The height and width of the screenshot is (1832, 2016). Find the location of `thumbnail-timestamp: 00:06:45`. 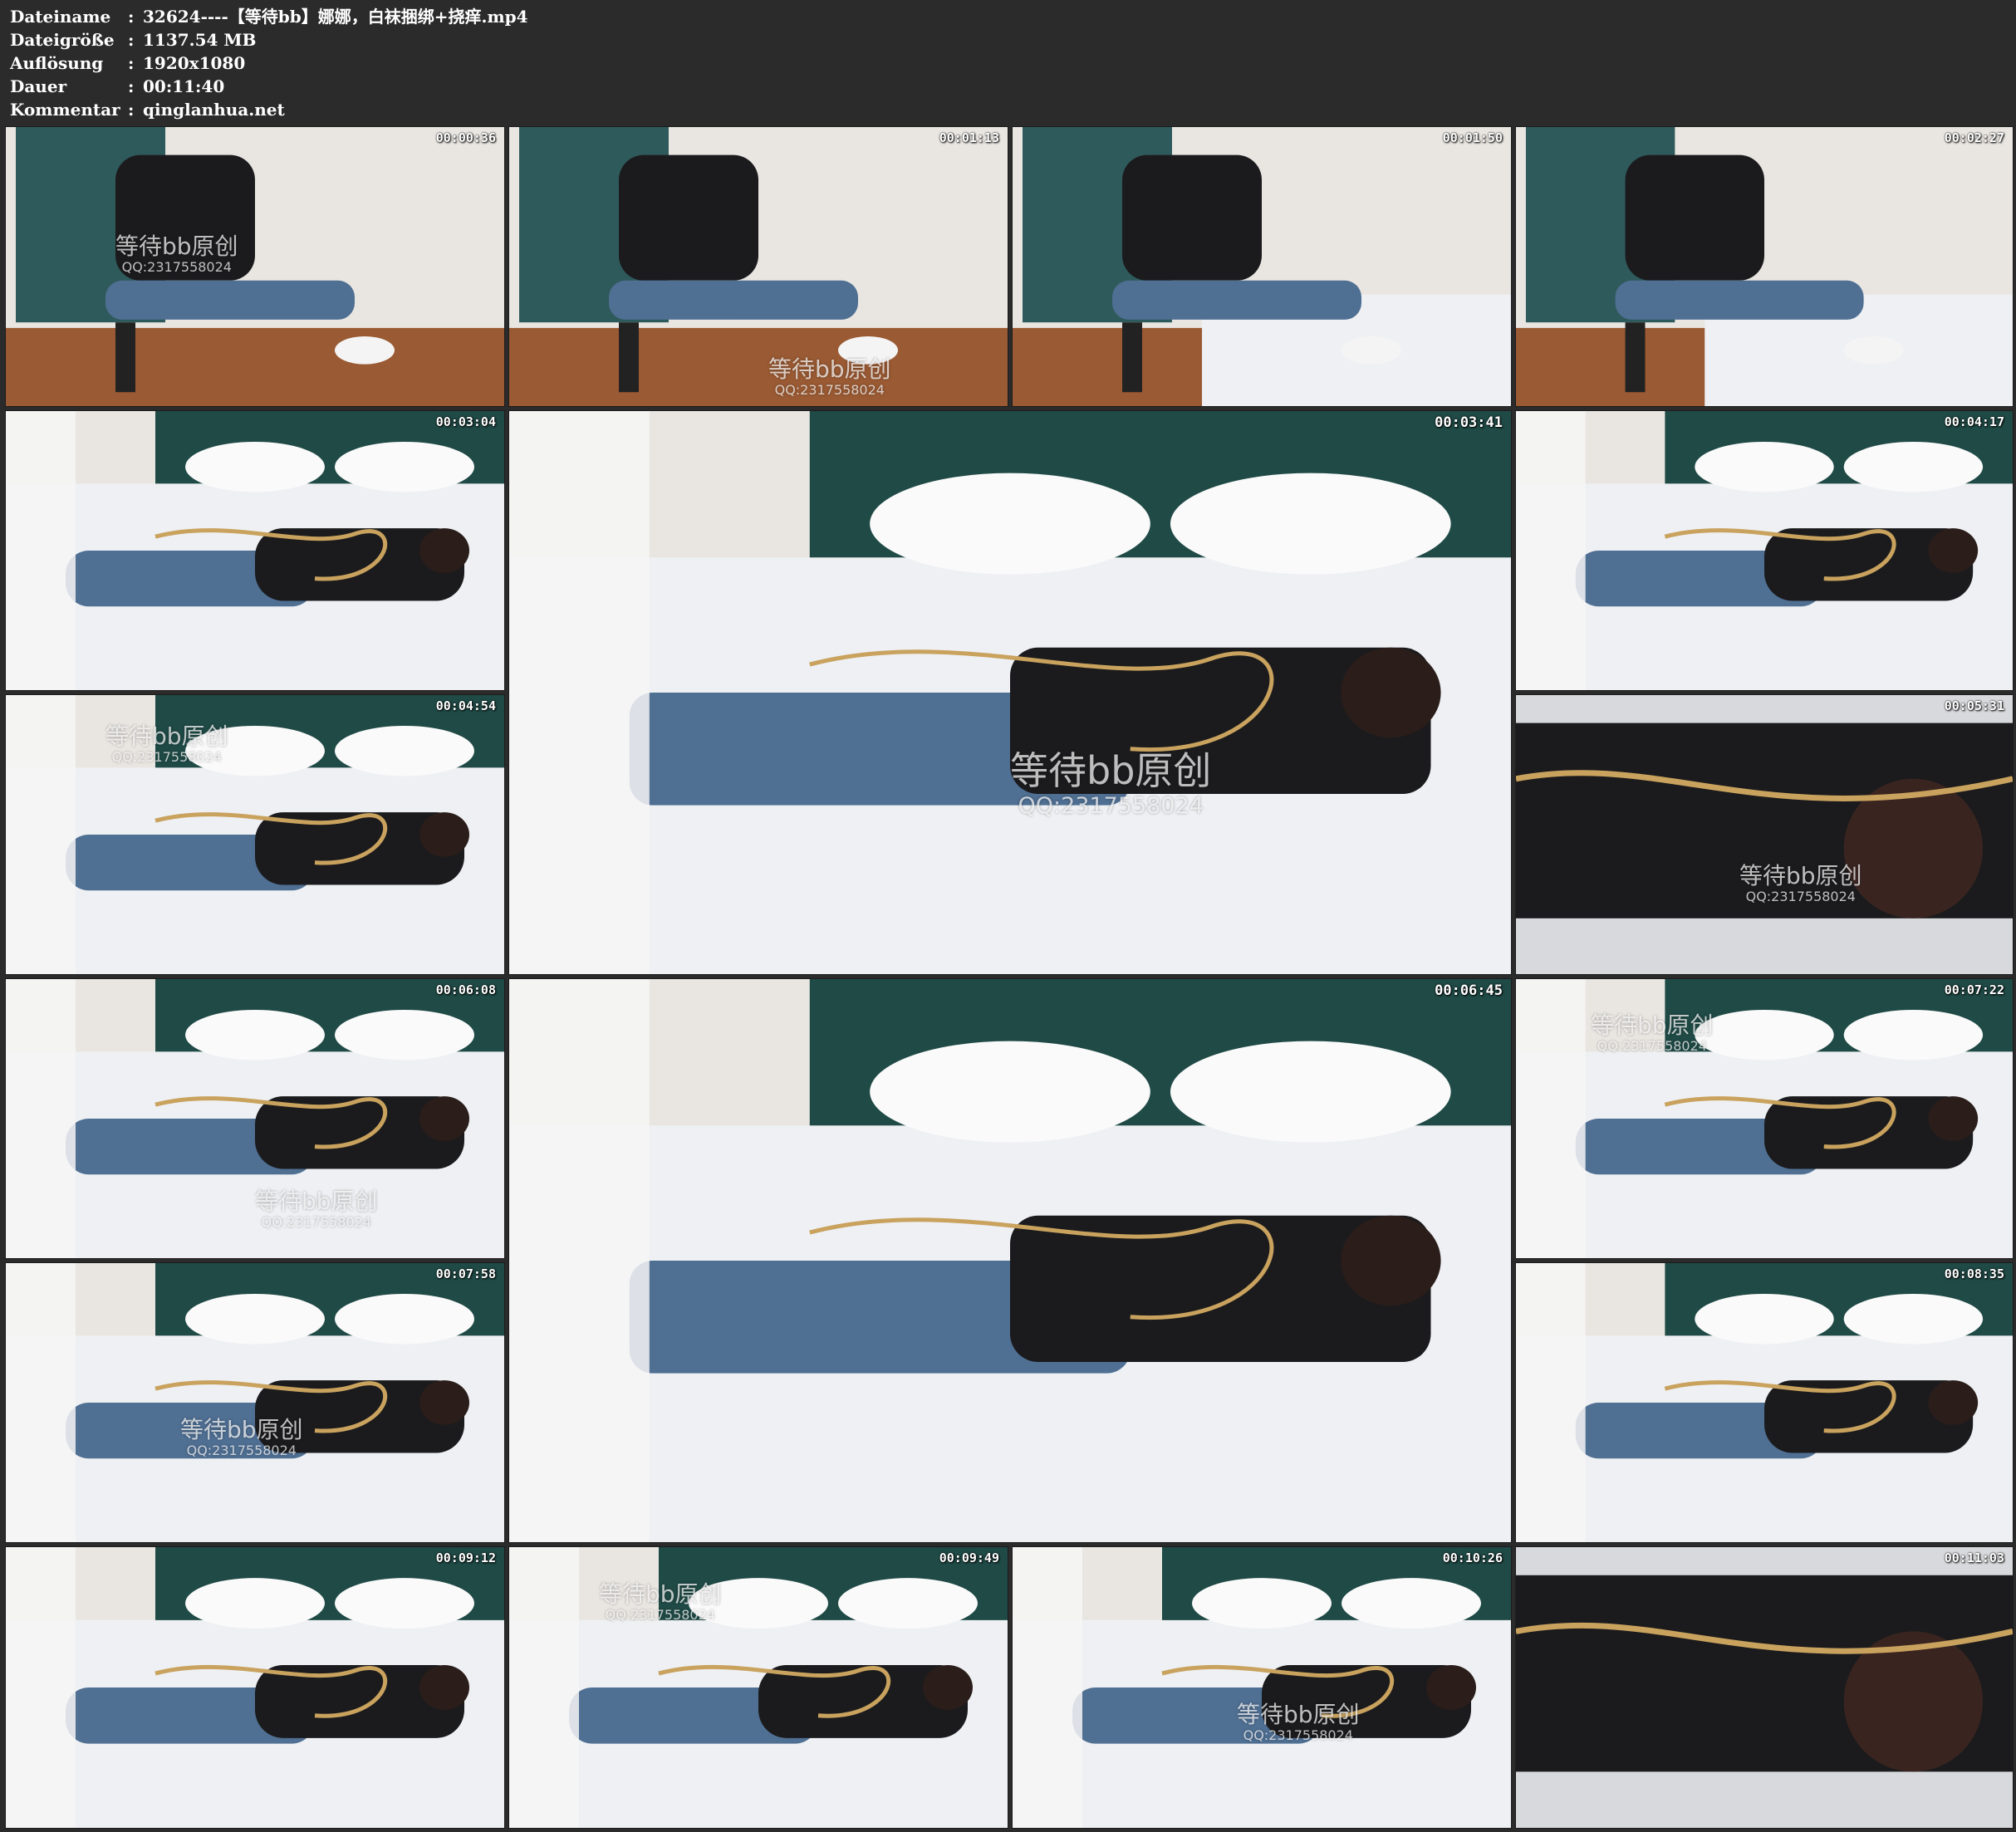

thumbnail-timestamp: 00:06:45 is located at coordinates (1469, 990).